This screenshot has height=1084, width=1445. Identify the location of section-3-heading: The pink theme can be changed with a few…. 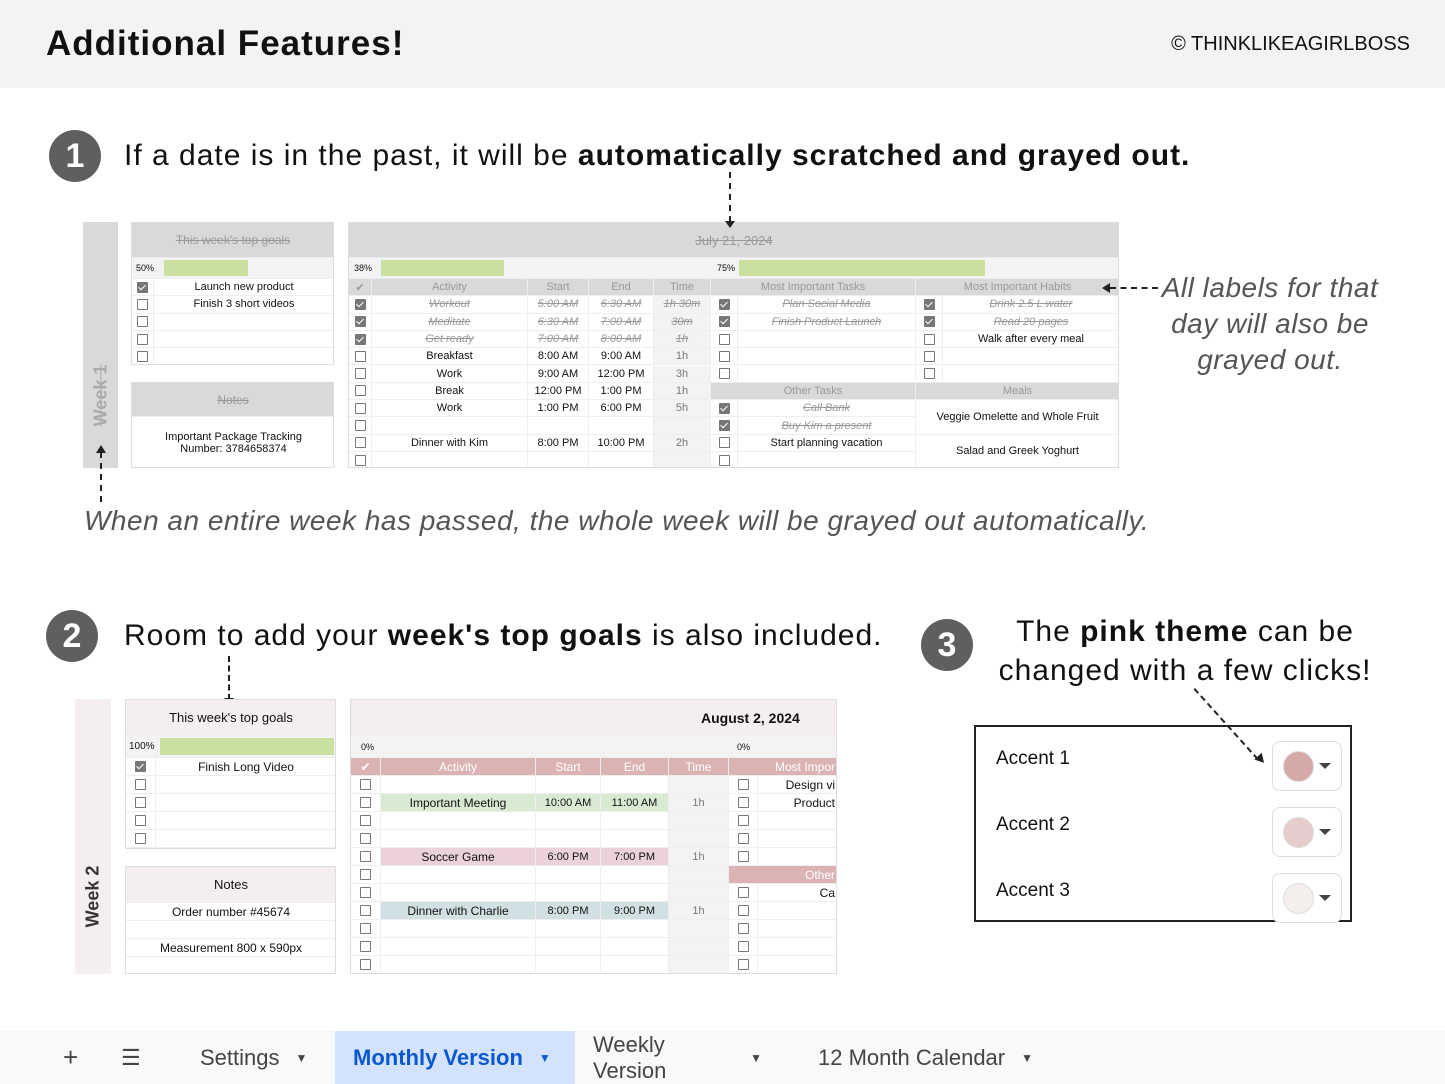
(1185, 651).